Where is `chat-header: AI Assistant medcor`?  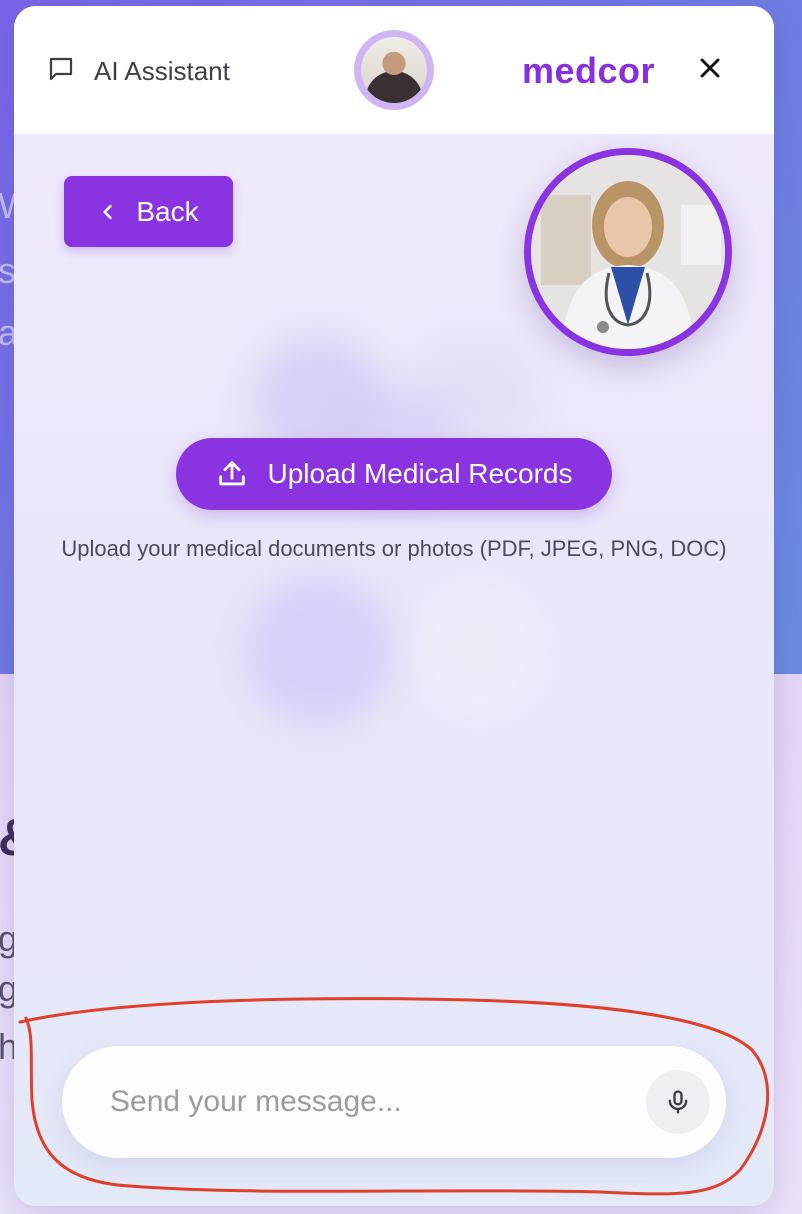 chat-header: AI Assistant medcor is located at coordinates (394, 70).